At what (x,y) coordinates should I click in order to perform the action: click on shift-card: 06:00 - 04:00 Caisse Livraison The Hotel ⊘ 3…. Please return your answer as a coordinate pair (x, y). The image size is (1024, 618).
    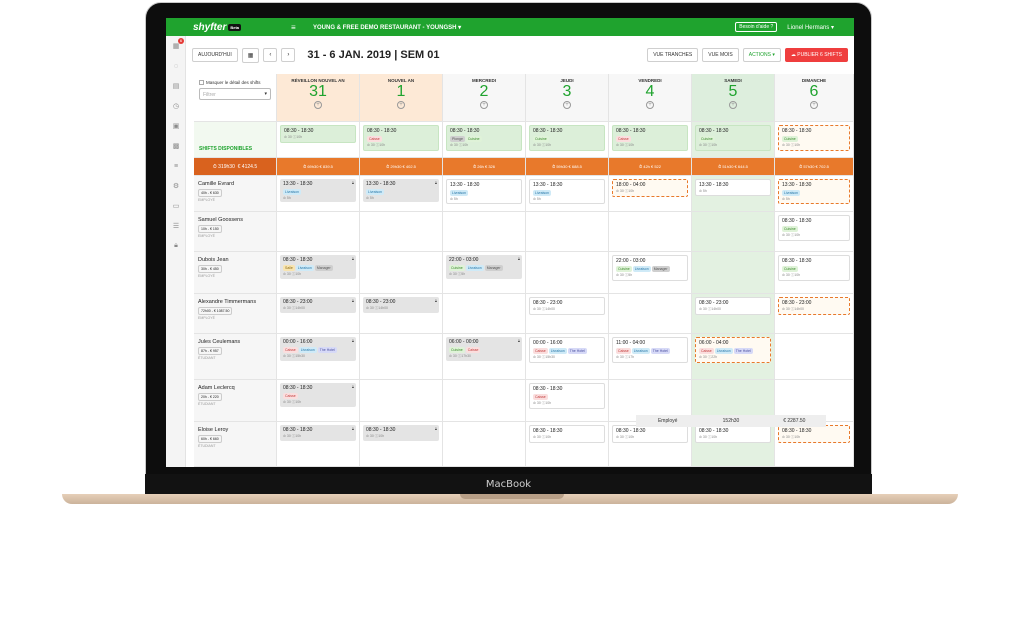
    Looking at the image, I should click on (733, 350).